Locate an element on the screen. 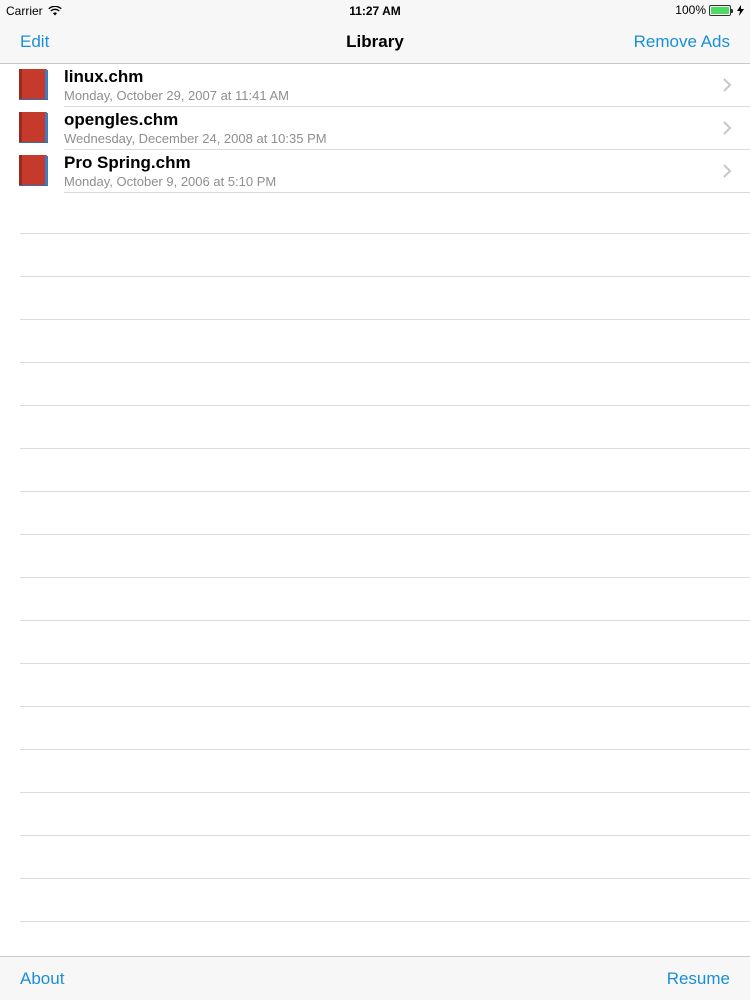 This screenshot has width=750, height=1000. file-date: Monday, October 9, 2006 at 5:10 PM is located at coordinates (170, 181).